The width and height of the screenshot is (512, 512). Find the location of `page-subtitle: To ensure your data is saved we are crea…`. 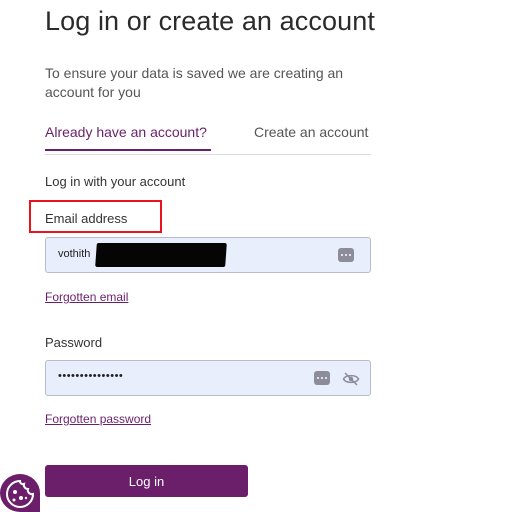

page-subtitle: To ensure your data is saved we are crea… is located at coordinates (194, 82).